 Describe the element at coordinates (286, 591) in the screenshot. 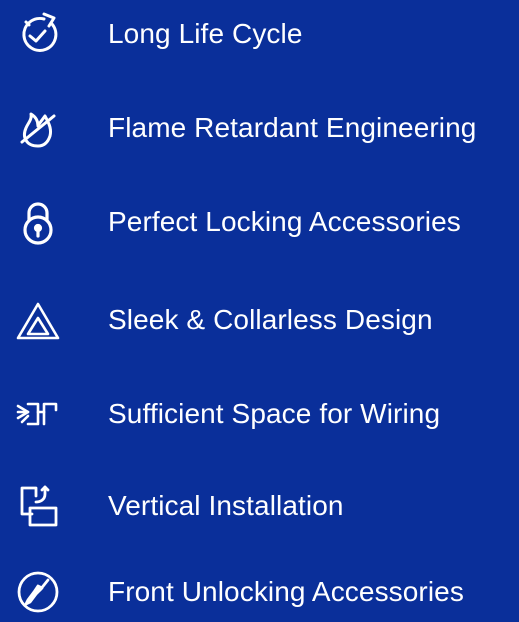

I see `feature-label: Front Unlocking Accessories` at that location.